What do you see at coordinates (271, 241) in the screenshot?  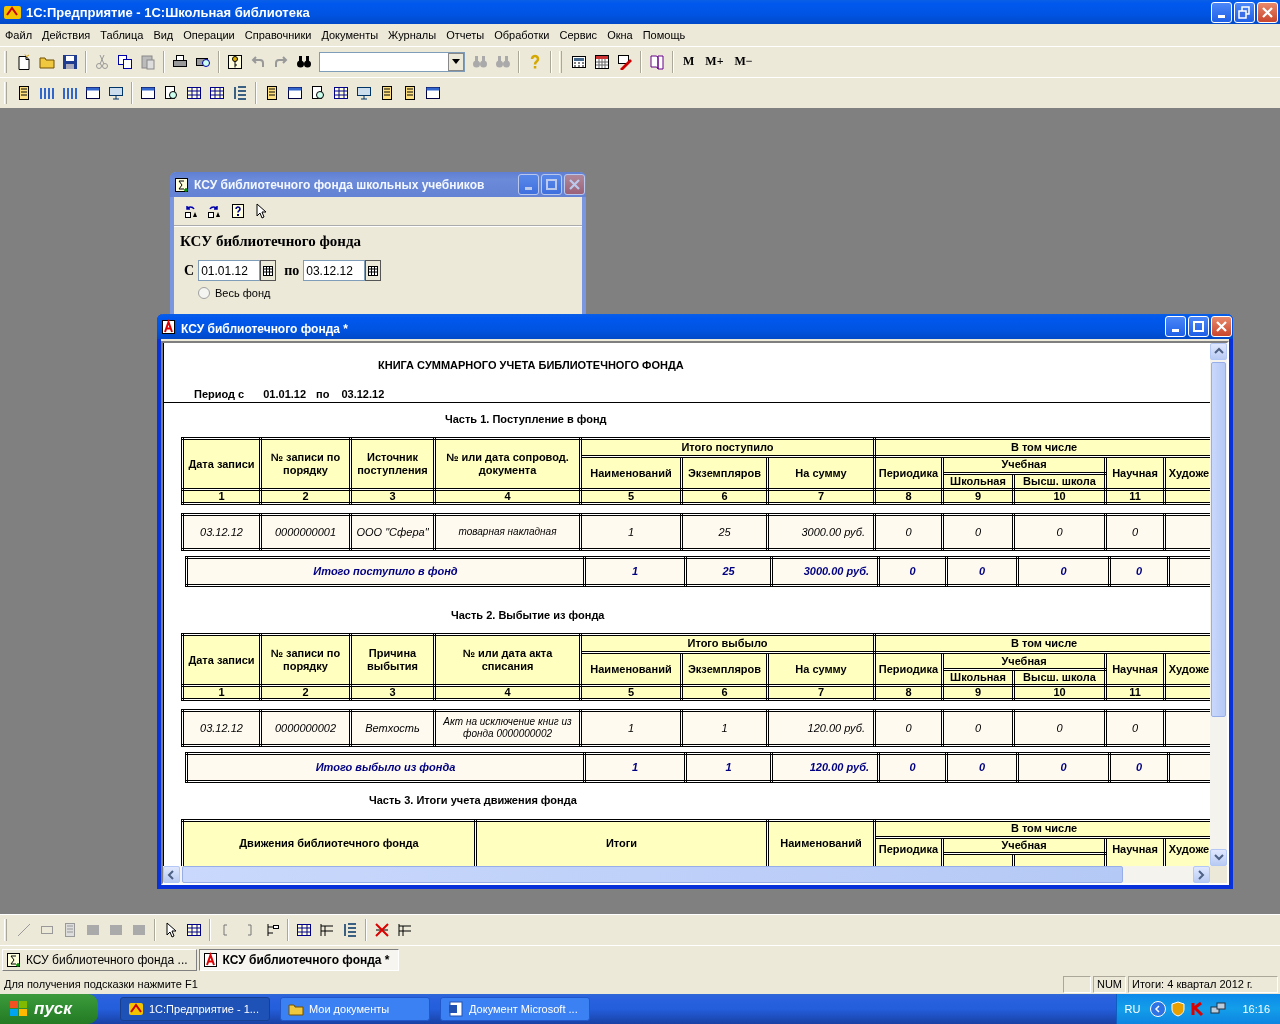 I see `form-heading: КСУ библиотечного фонда` at bounding box center [271, 241].